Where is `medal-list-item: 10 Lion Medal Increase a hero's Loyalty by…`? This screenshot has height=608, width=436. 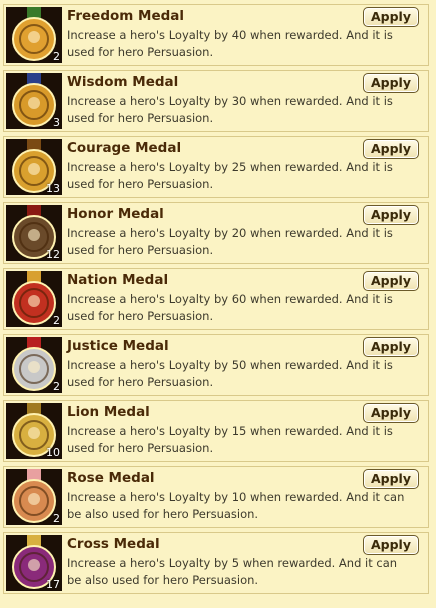 medal-list-item: 10 Lion Medal Increase a hero's Loyalty by… is located at coordinates (216, 431).